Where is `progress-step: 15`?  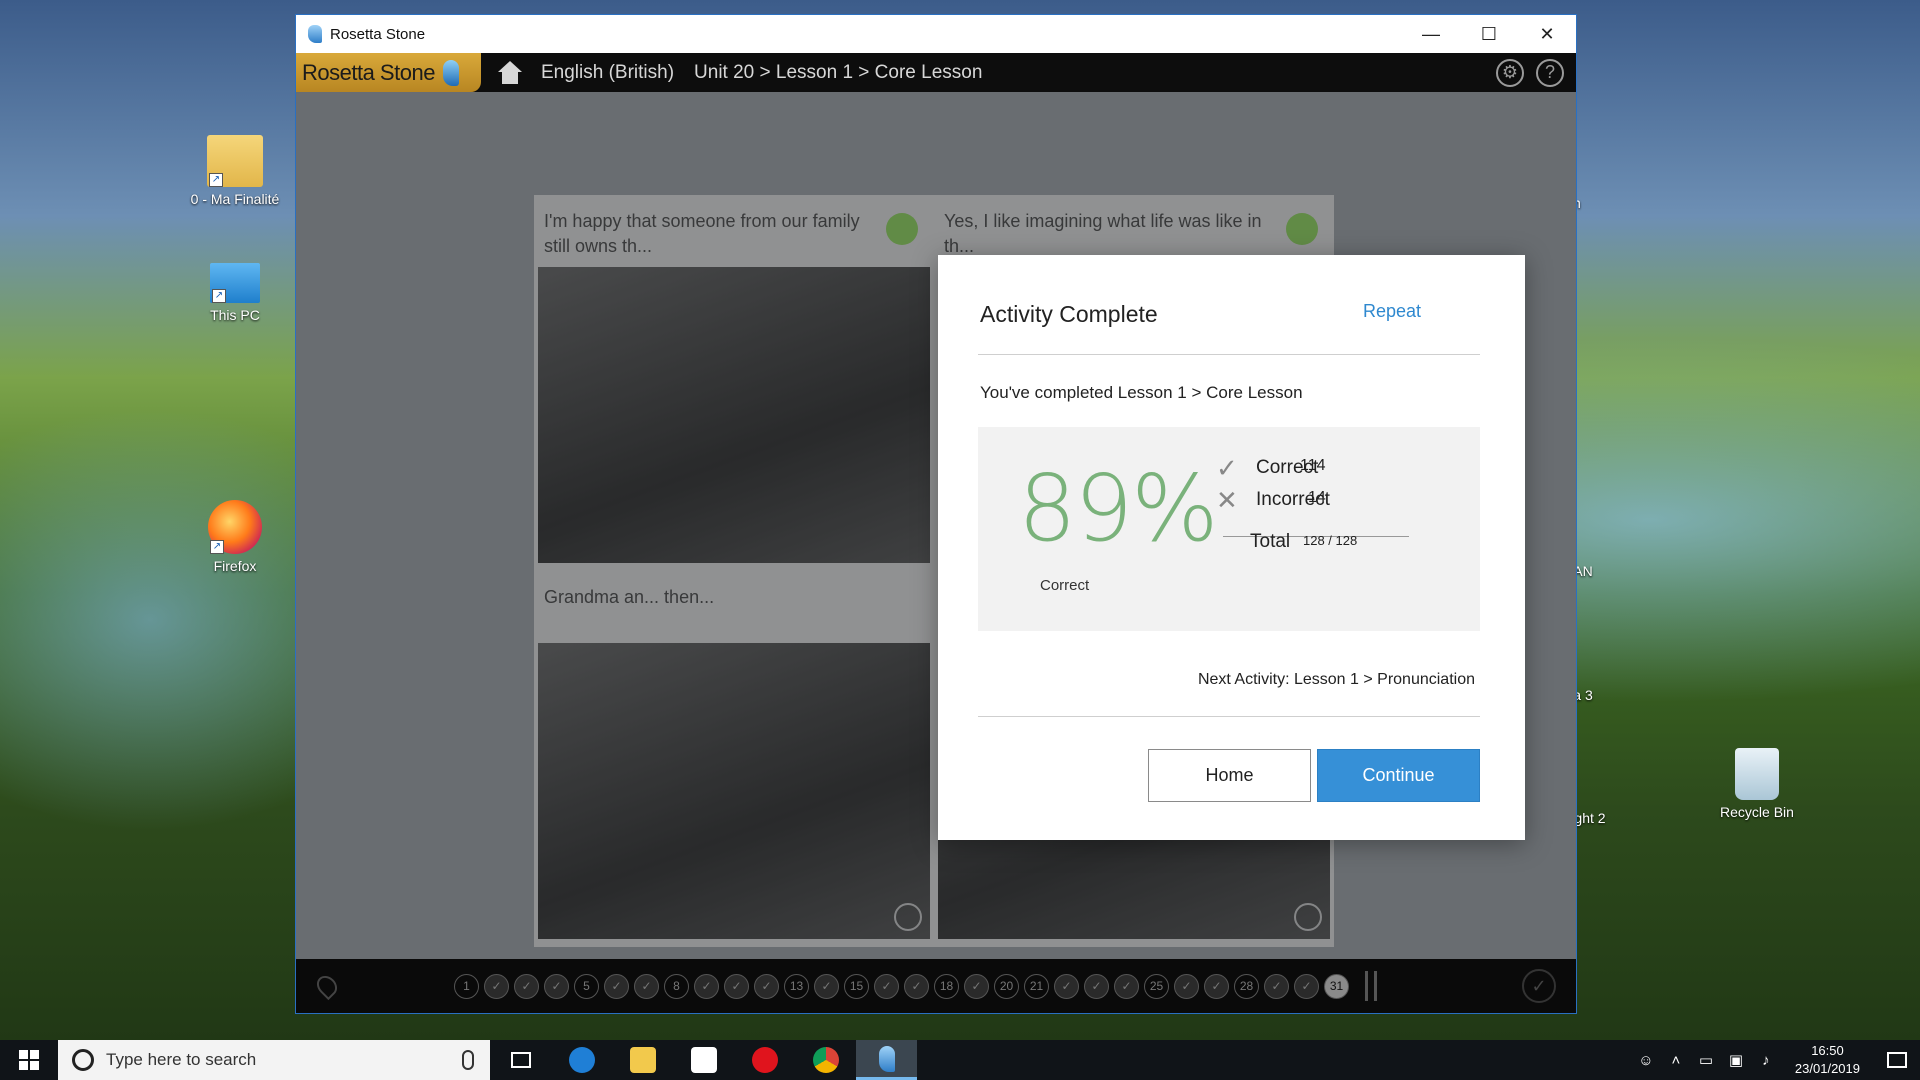
progress-step: 15 is located at coordinates (856, 986).